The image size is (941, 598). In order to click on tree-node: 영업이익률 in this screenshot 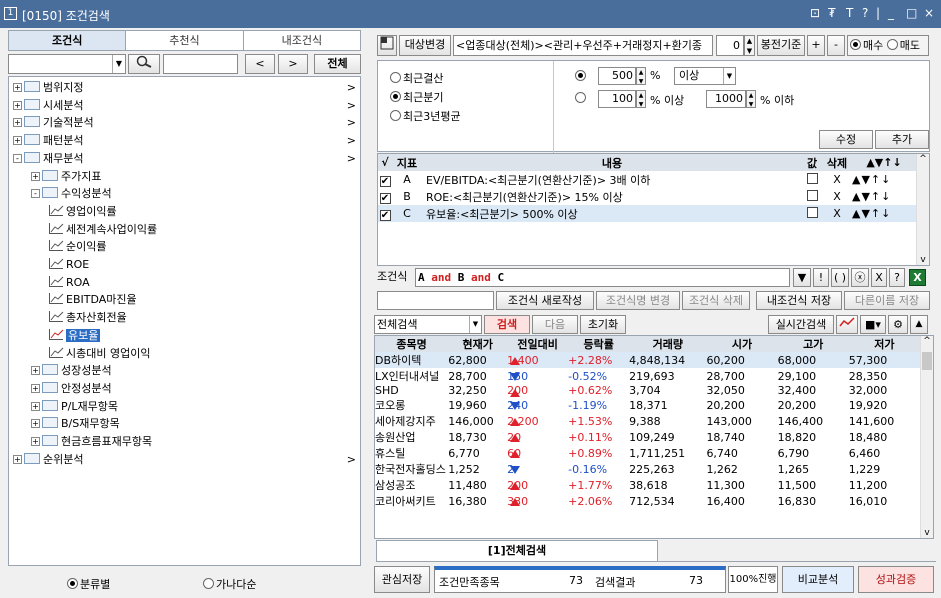, I will do `click(203, 211)`.